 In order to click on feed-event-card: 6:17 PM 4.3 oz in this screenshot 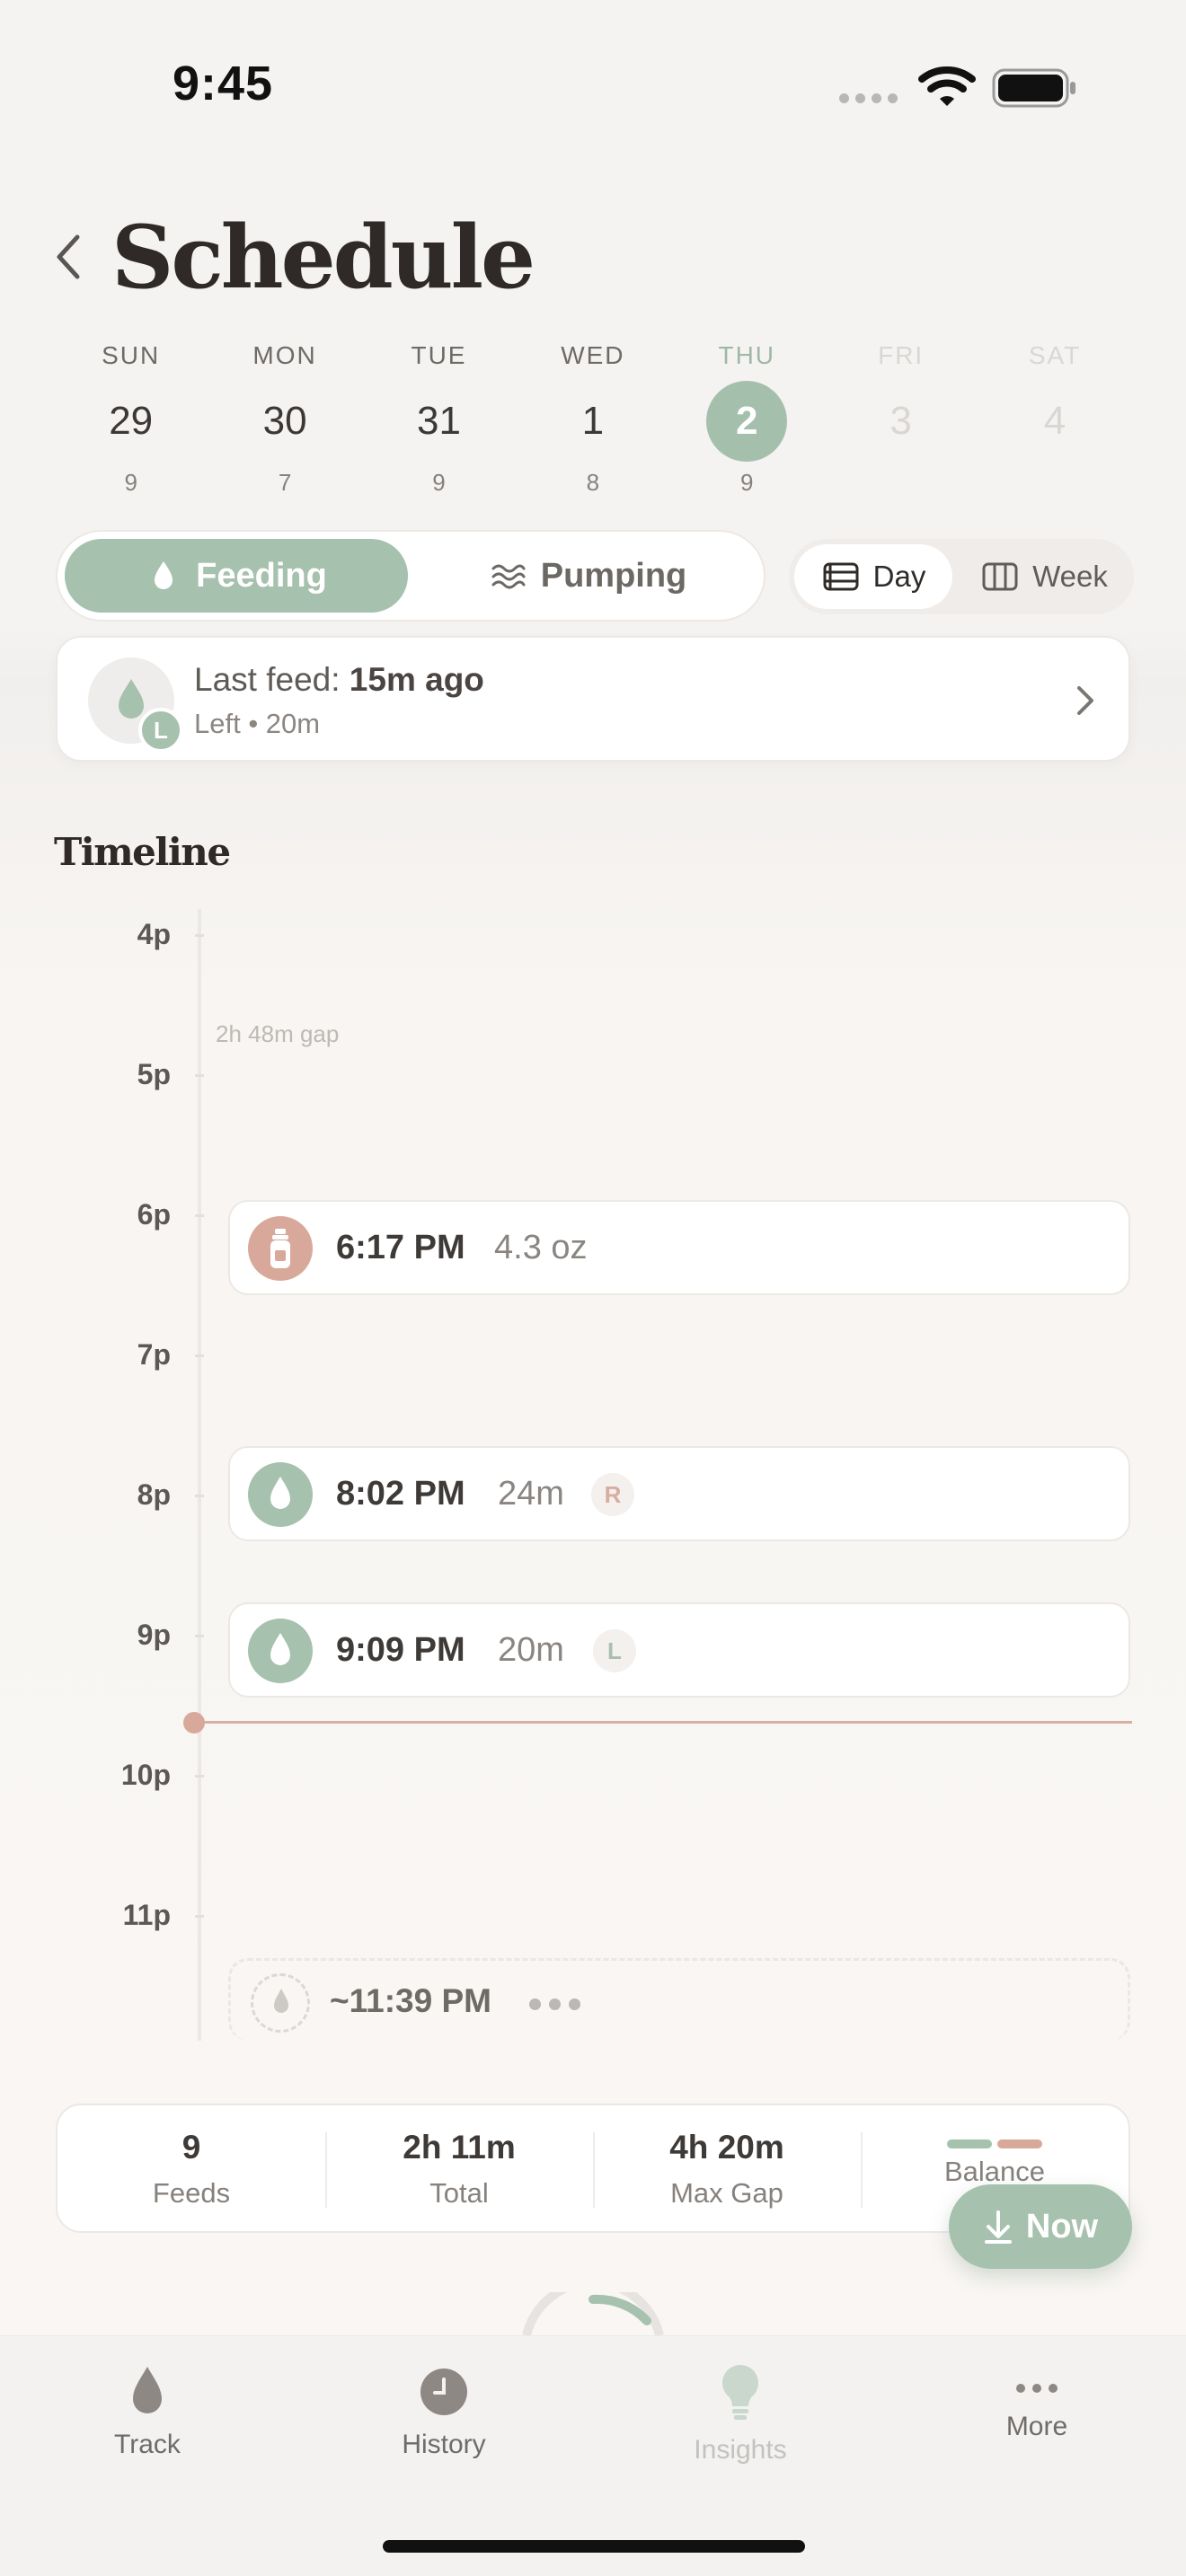, I will do `click(679, 1247)`.